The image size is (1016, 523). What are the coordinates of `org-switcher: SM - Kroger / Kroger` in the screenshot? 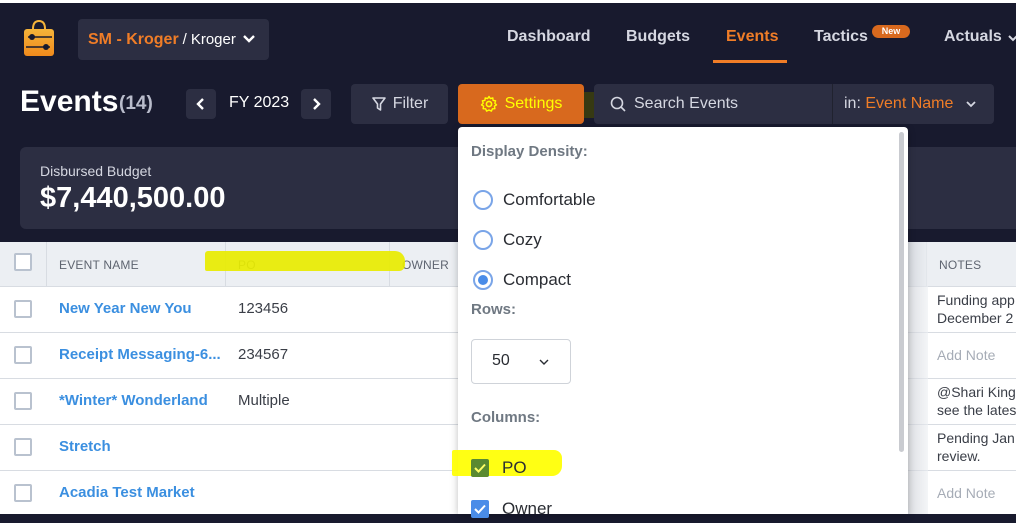 It's located at (173, 39).